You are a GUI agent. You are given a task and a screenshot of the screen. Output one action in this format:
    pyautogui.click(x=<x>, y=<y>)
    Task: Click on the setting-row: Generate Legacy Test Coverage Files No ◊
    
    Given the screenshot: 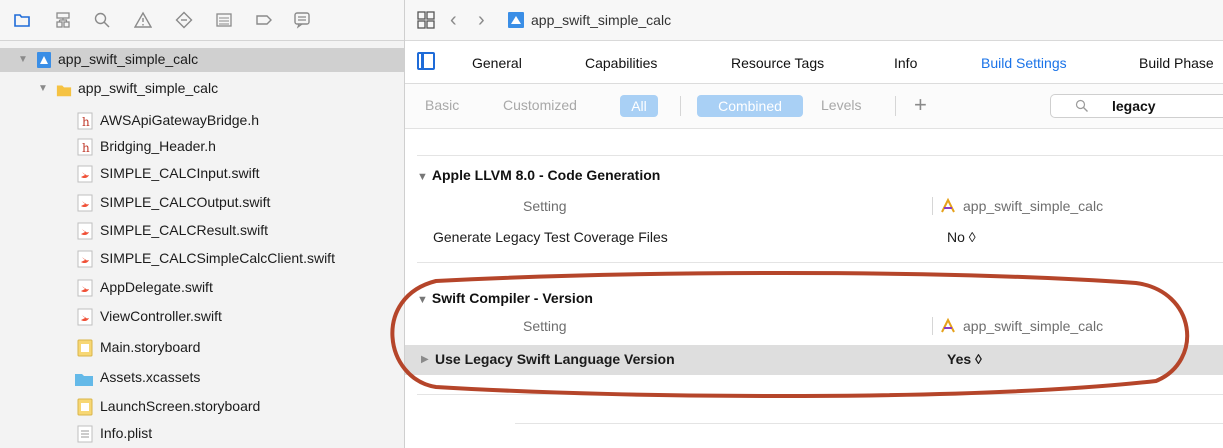 What is the action you would take?
    pyautogui.click(x=814, y=238)
    